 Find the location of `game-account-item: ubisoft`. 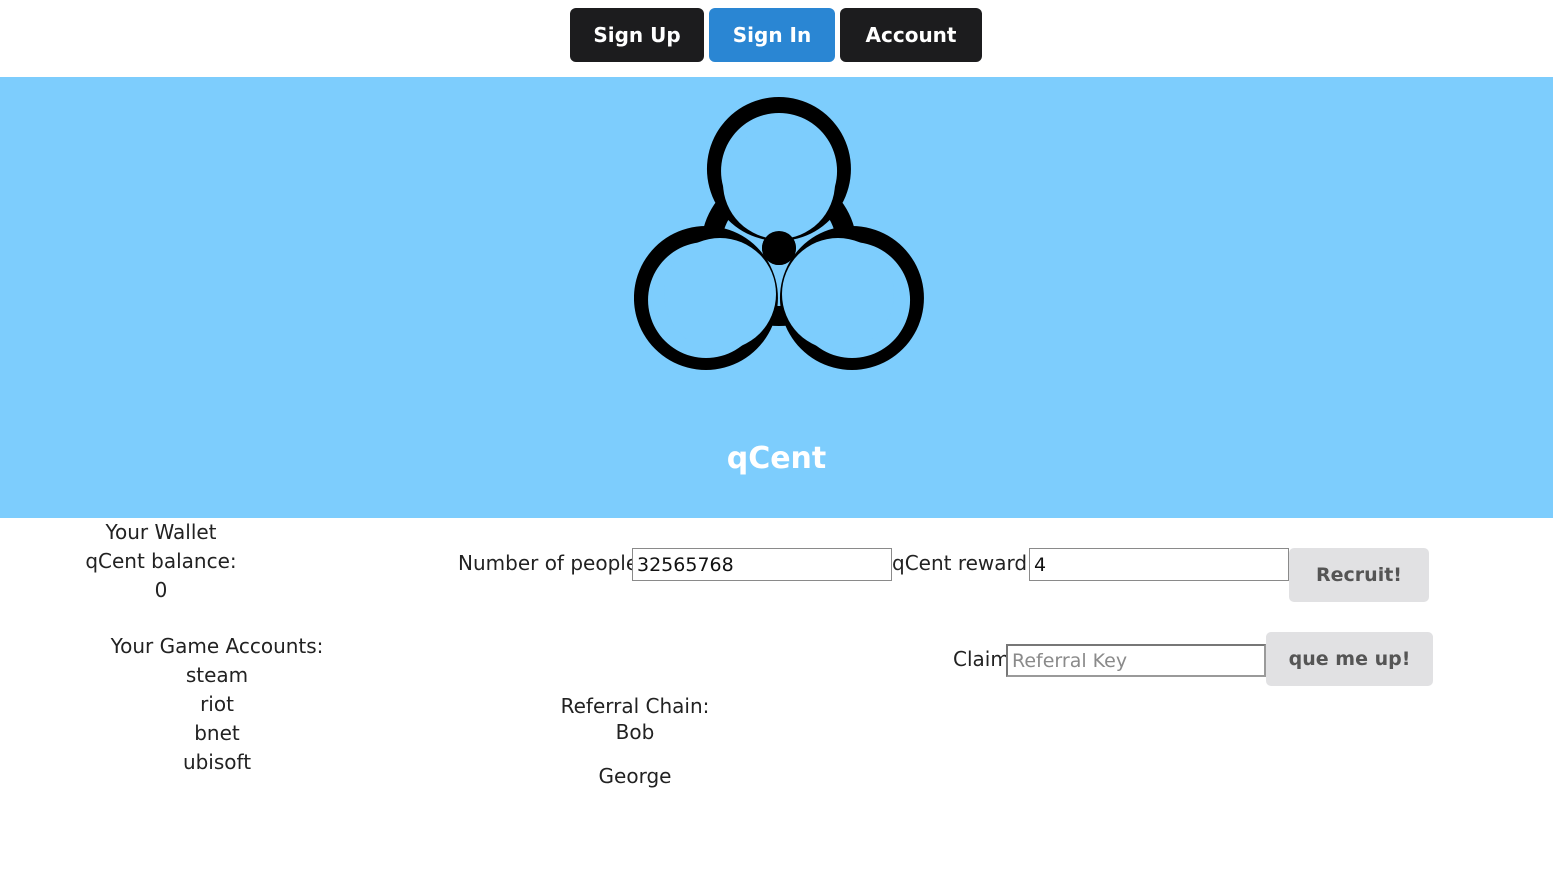

game-account-item: ubisoft is located at coordinates (217, 762).